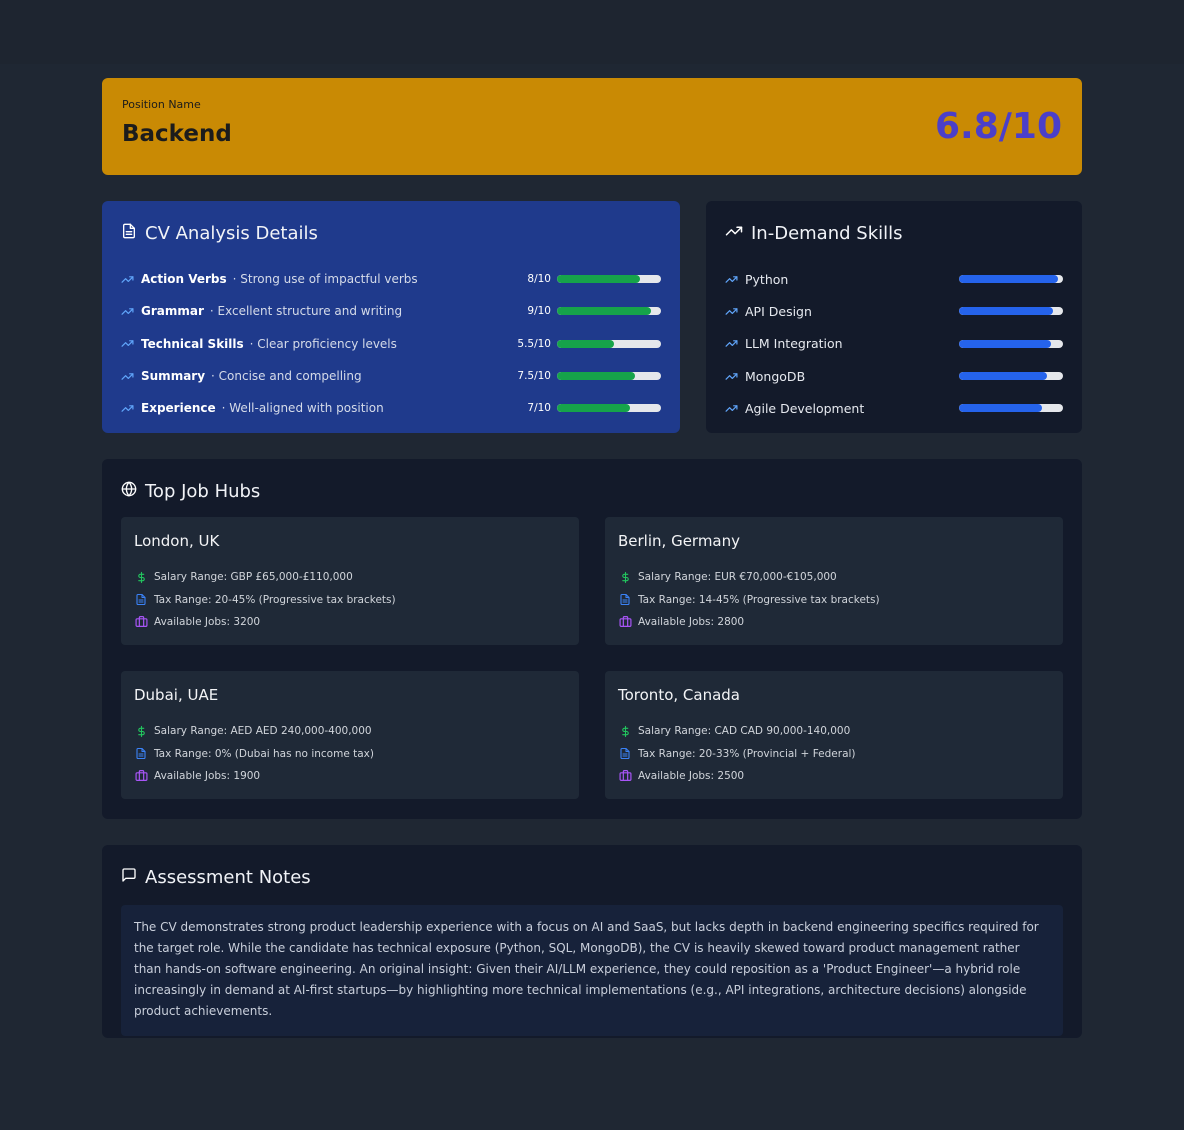 The height and width of the screenshot is (1130, 1184). Describe the element at coordinates (894, 311) in the screenshot. I see `skill-row: API Design` at that location.